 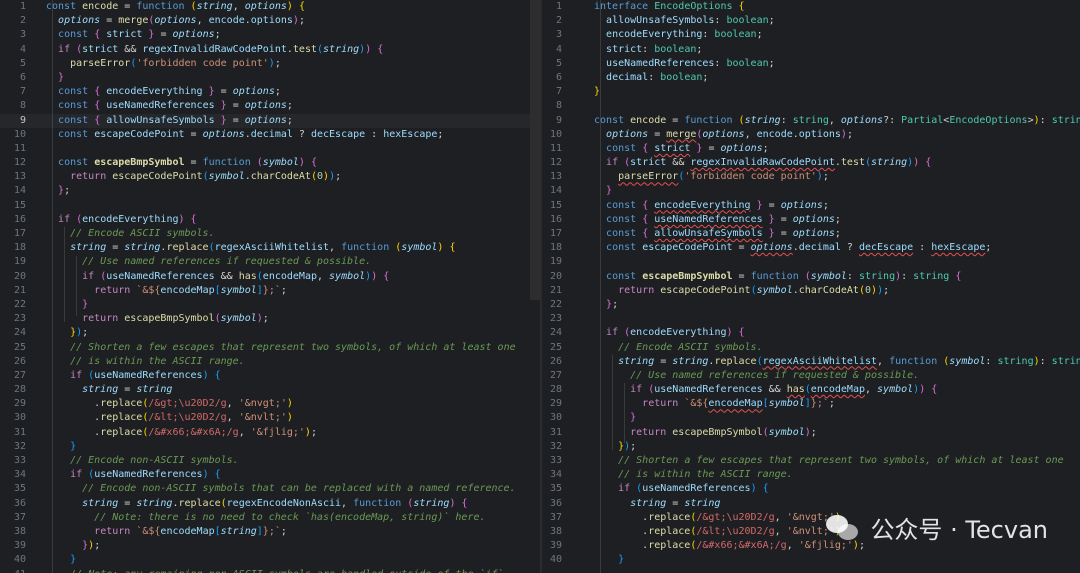 I want to click on line-number: 15, so click(x=555, y=205).